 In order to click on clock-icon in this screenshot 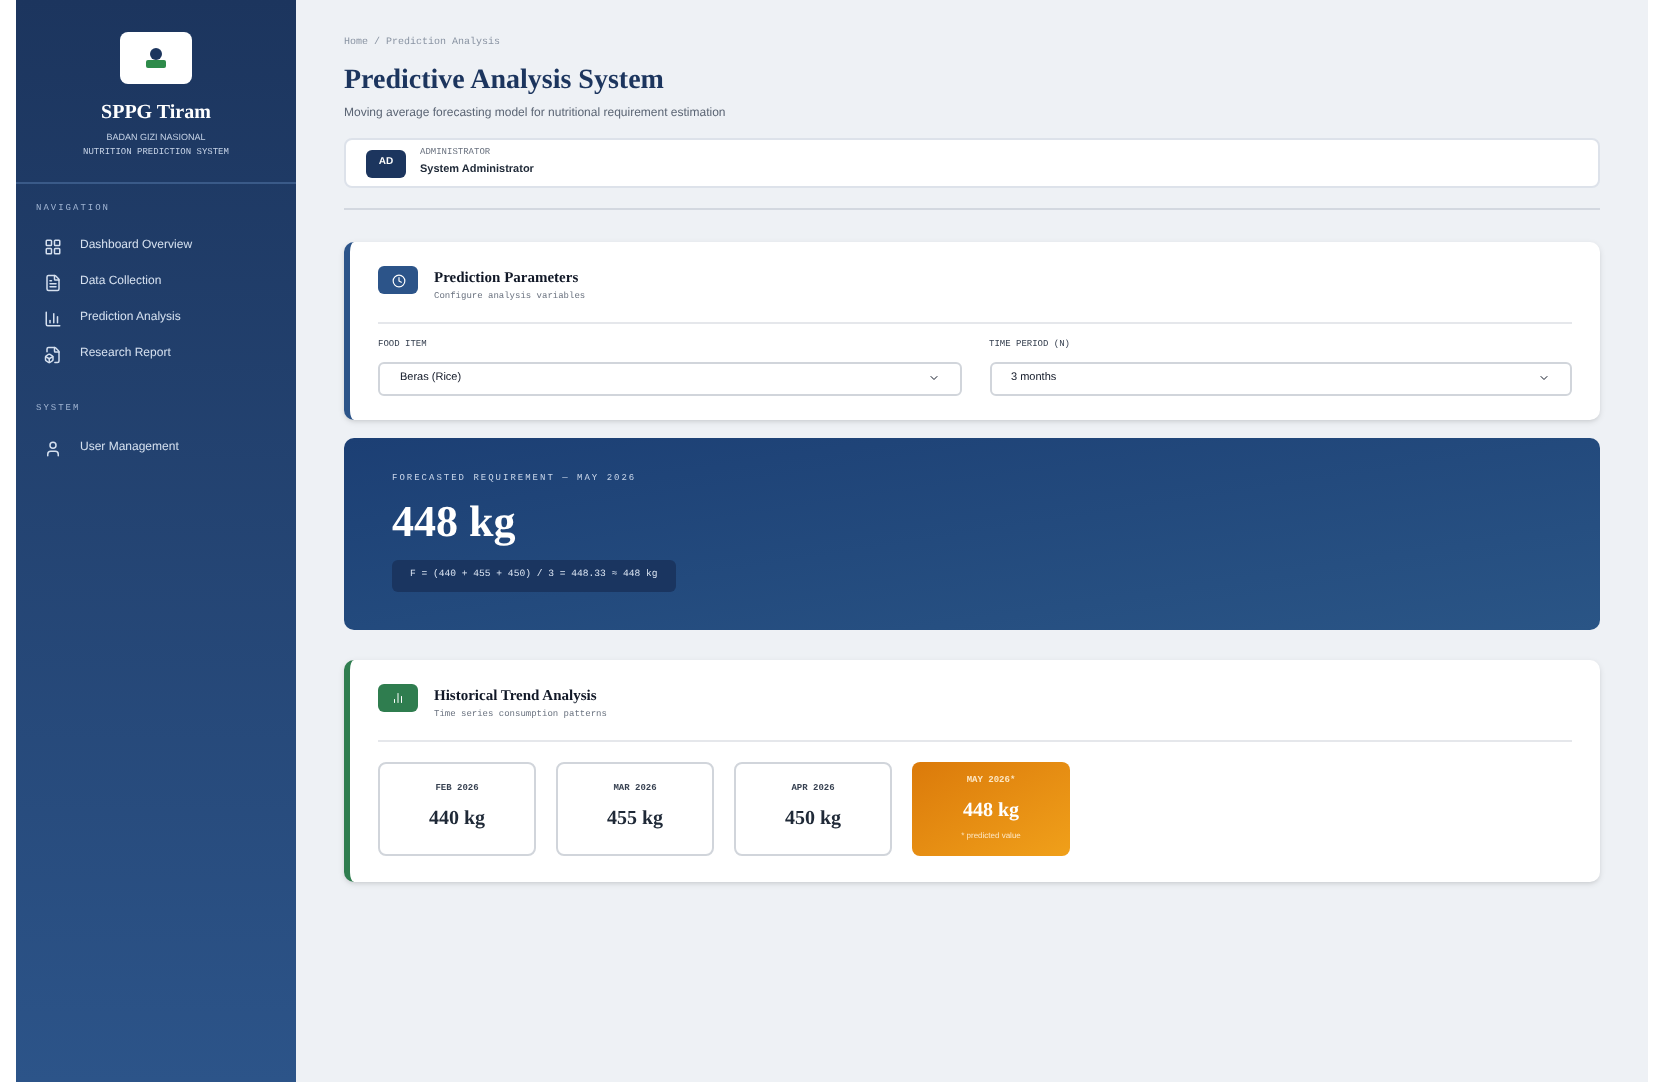, I will do `click(398, 280)`.